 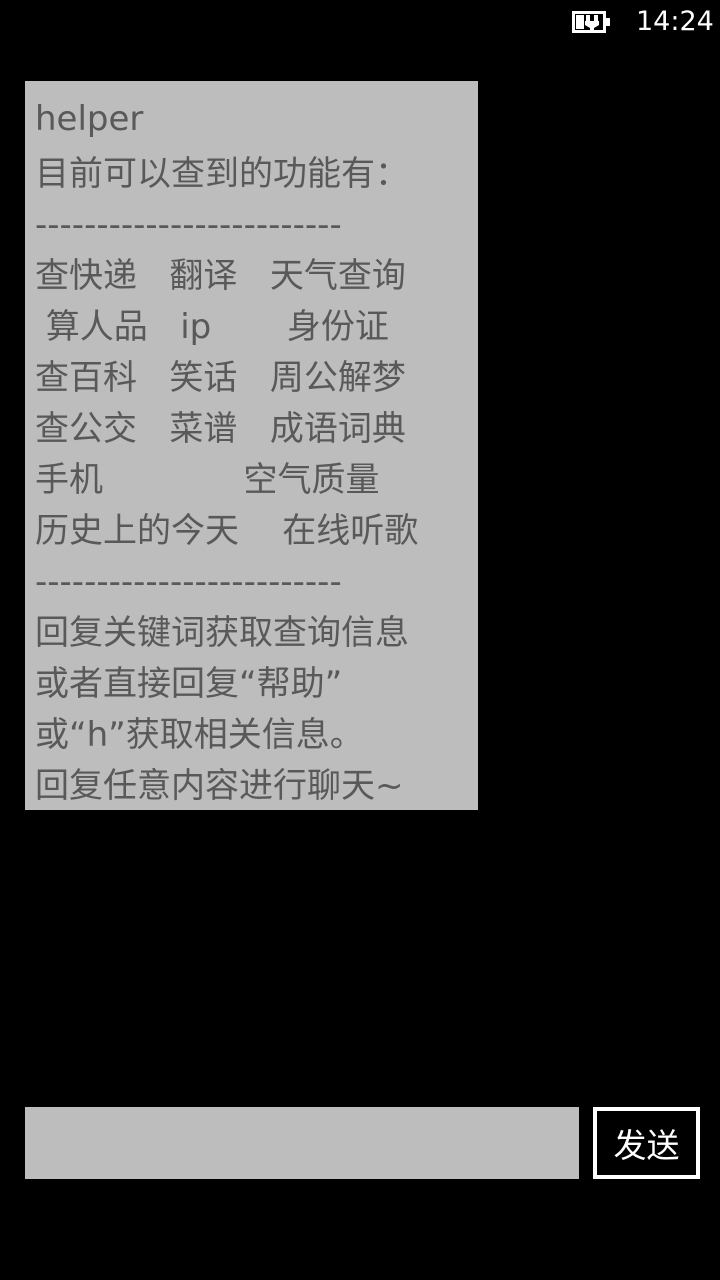 What do you see at coordinates (222, 174) in the screenshot?
I see `message-line: 目前可以查到的功能有：` at bounding box center [222, 174].